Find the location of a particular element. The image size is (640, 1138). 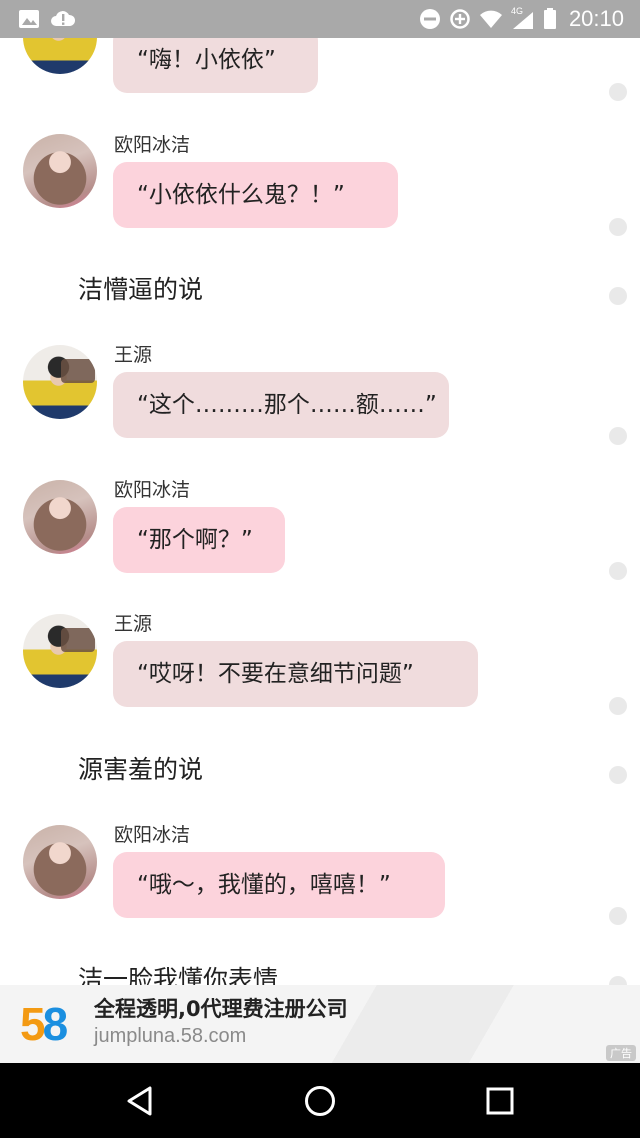

network-type: 4G is located at coordinates (523, 18).